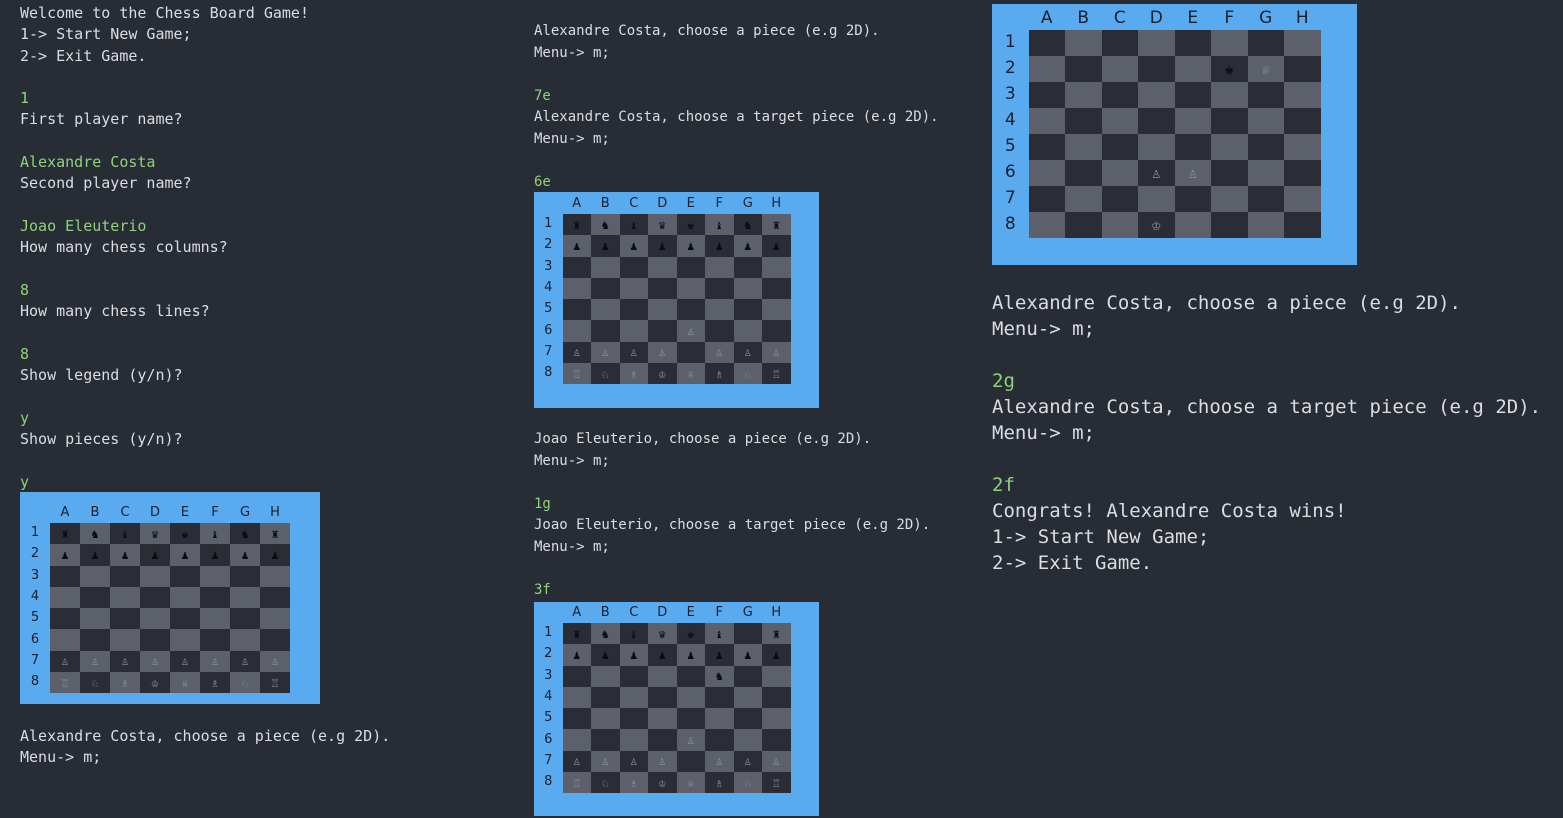 The image size is (1563, 818). I want to click on chess-piece: ♘, so click(95, 682).